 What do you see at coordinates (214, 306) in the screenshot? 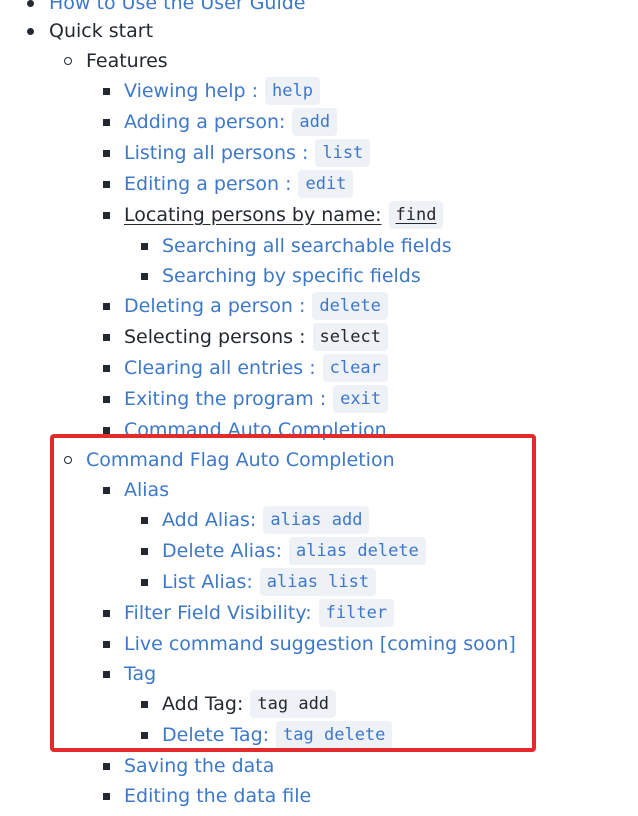
I see `link-deleting-person: Deleting a person :` at bounding box center [214, 306].